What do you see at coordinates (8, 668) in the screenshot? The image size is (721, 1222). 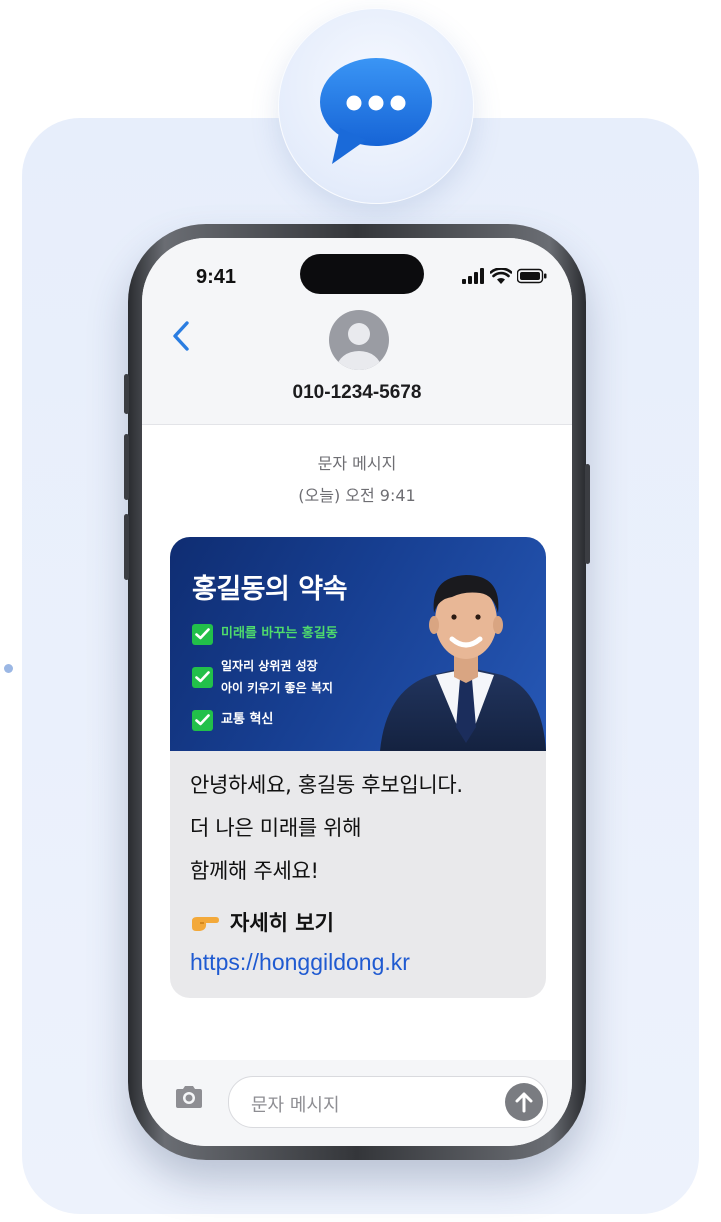 I see `decorative-dot` at bounding box center [8, 668].